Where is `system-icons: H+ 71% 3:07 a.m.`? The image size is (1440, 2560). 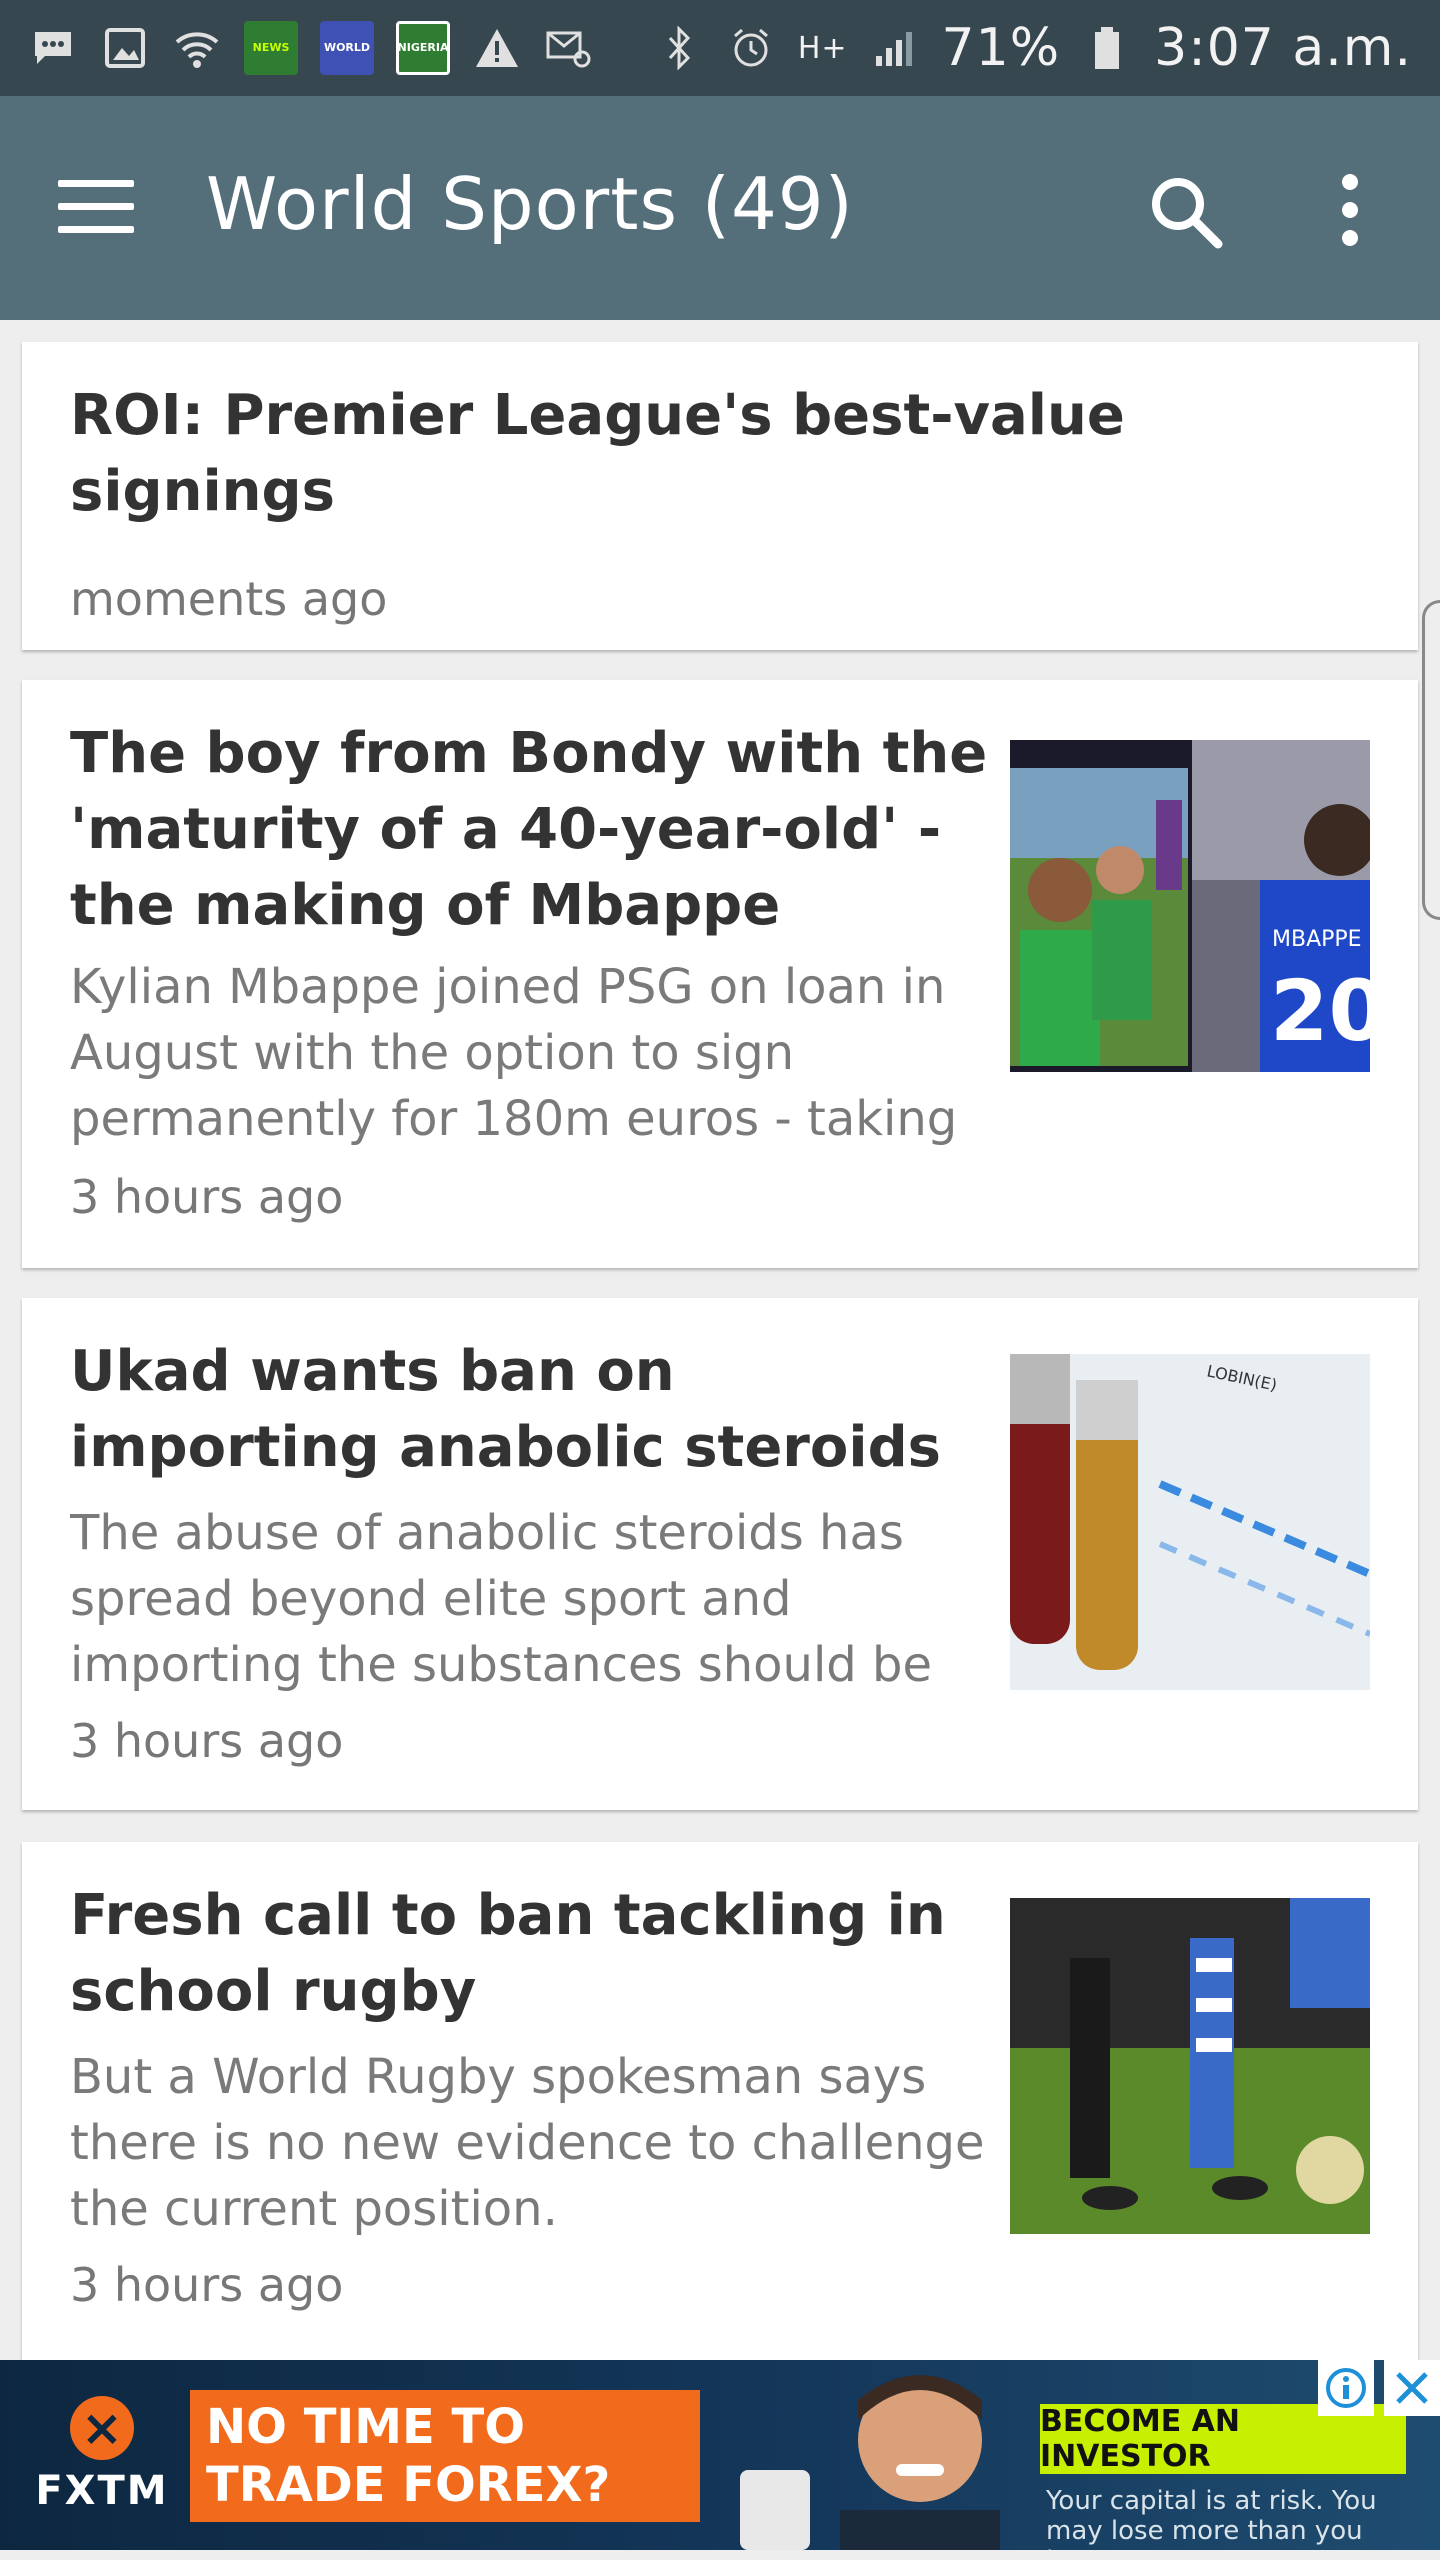
system-icons: H+ 71% 3:07 a.m. is located at coordinates (1033, 48).